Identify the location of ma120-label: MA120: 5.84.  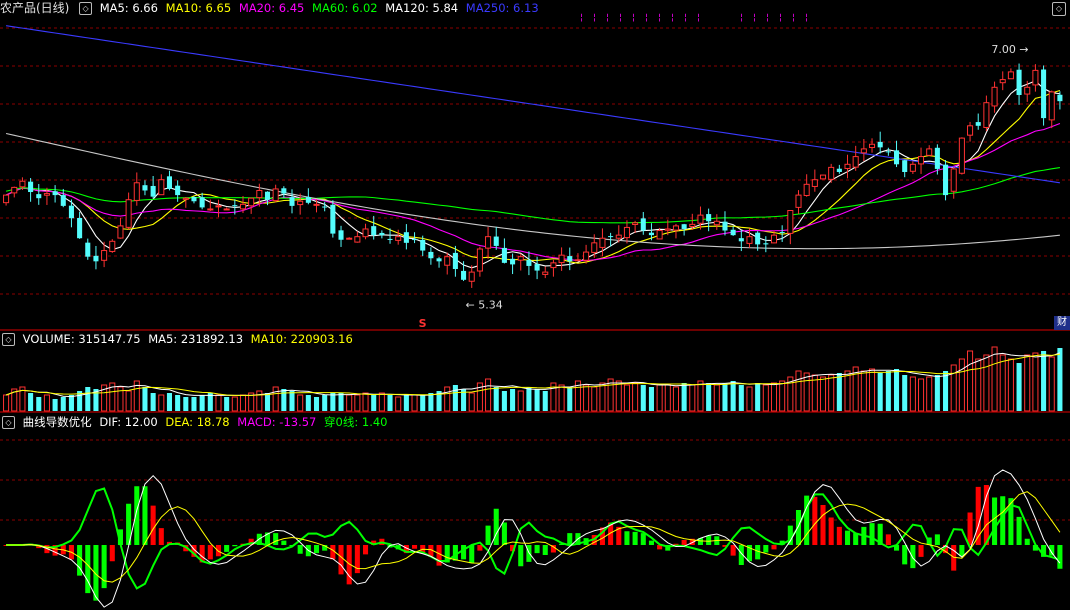
(422, 8).